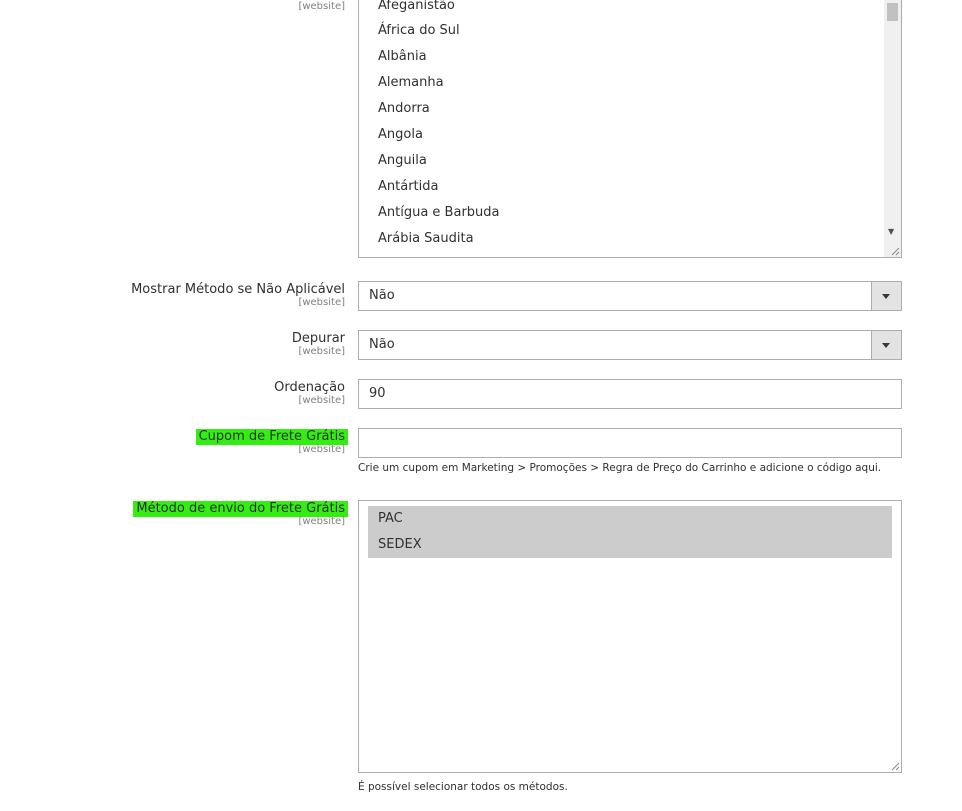  I want to click on country-option: Antígua e Barbuda, so click(439, 213).